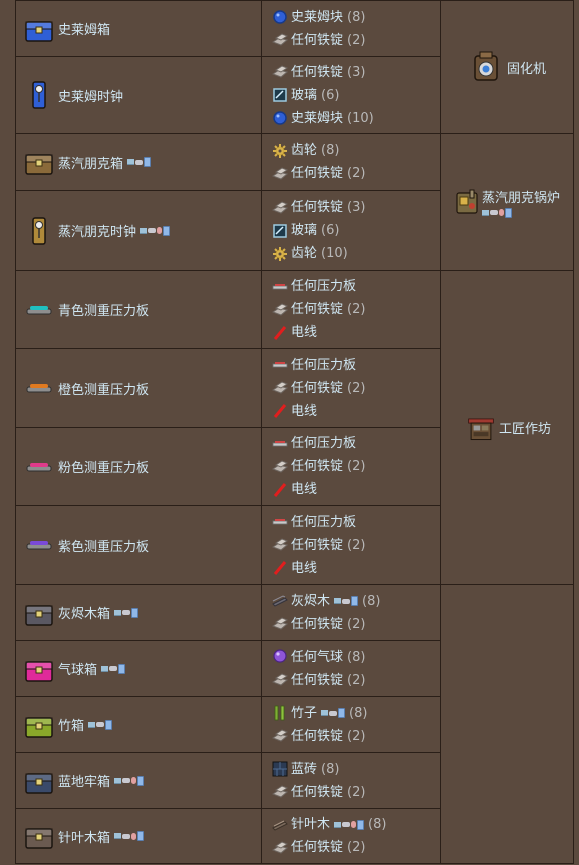 This screenshot has height=865, width=579. Describe the element at coordinates (103, 545) in the screenshot. I see `result-name: 紫色测重压力板` at that location.